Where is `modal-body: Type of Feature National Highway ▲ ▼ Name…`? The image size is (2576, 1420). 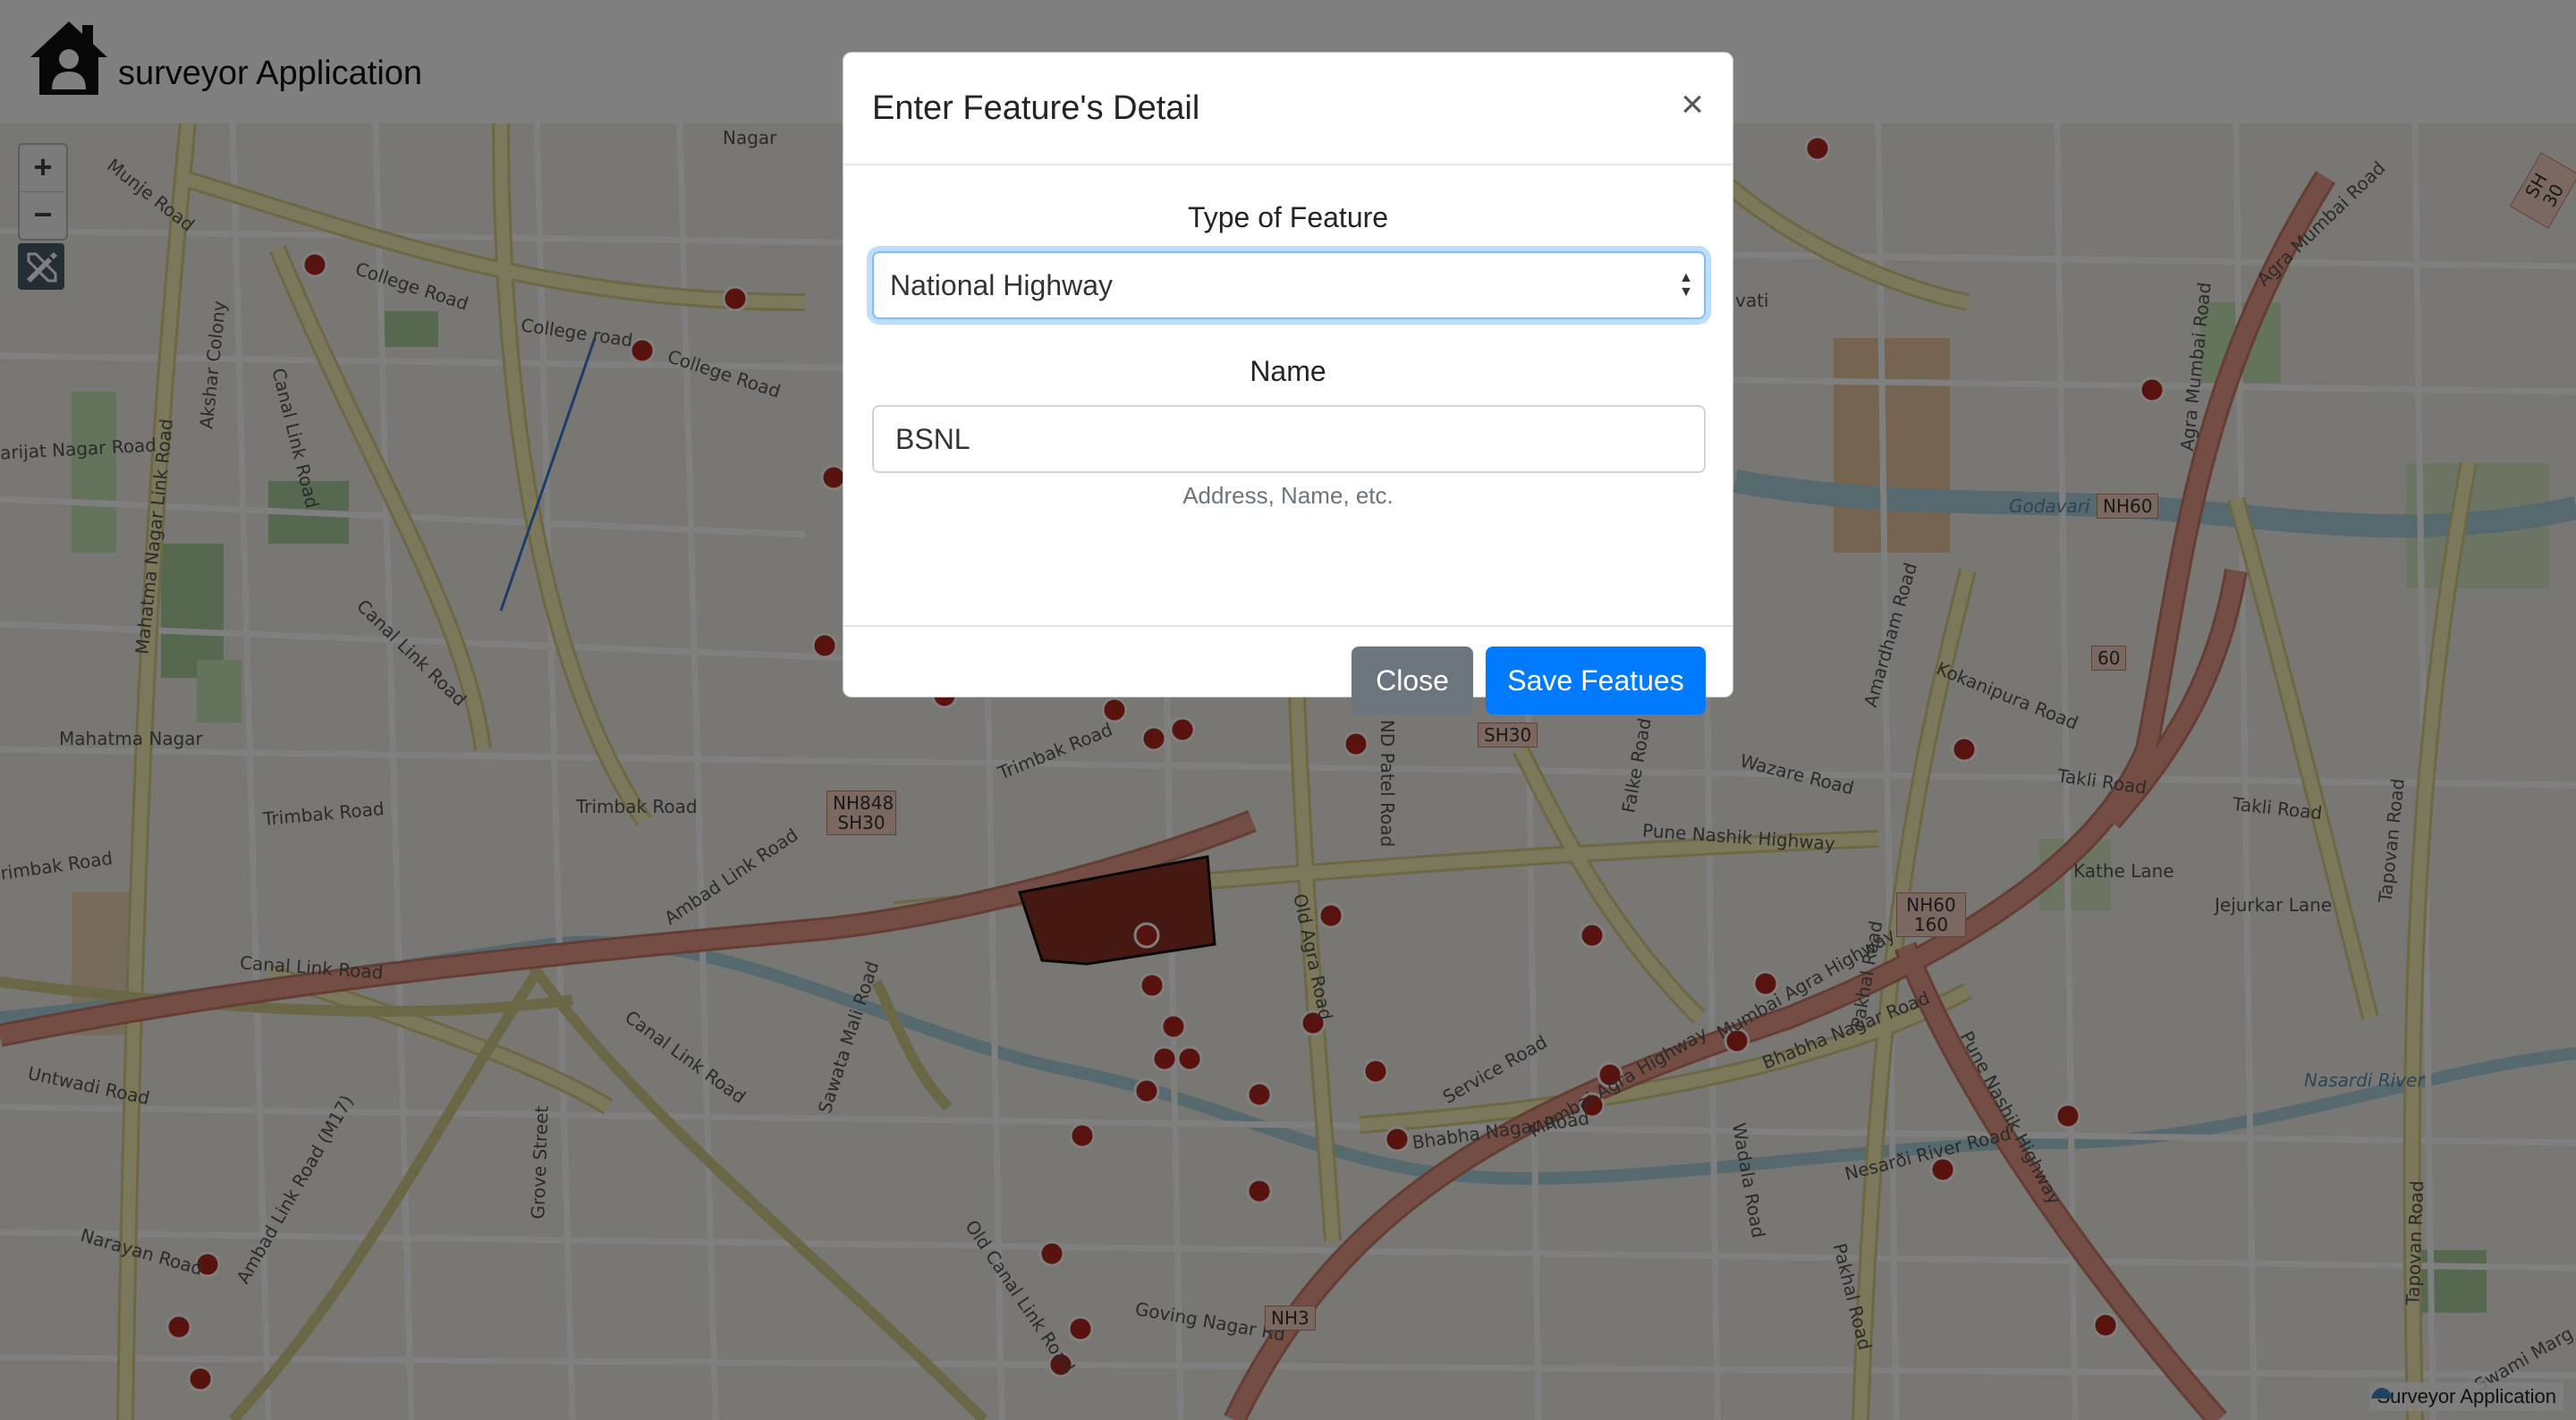
modal-body: Type of Feature National Highway ▲ ▼ Name… is located at coordinates (1288, 396).